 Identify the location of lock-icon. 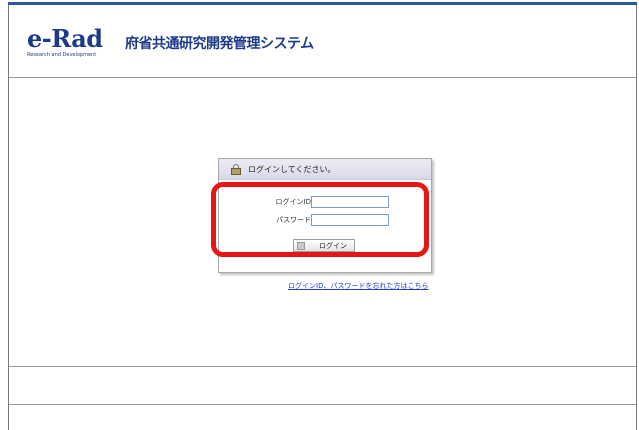
(236, 169).